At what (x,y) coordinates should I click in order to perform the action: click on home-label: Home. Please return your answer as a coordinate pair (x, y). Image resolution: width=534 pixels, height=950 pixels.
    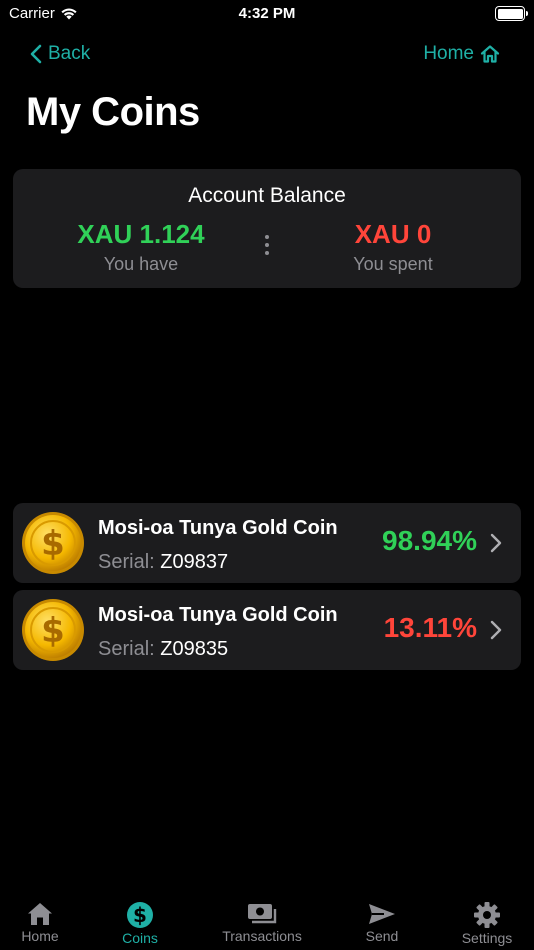
    Looking at the image, I should click on (448, 53).